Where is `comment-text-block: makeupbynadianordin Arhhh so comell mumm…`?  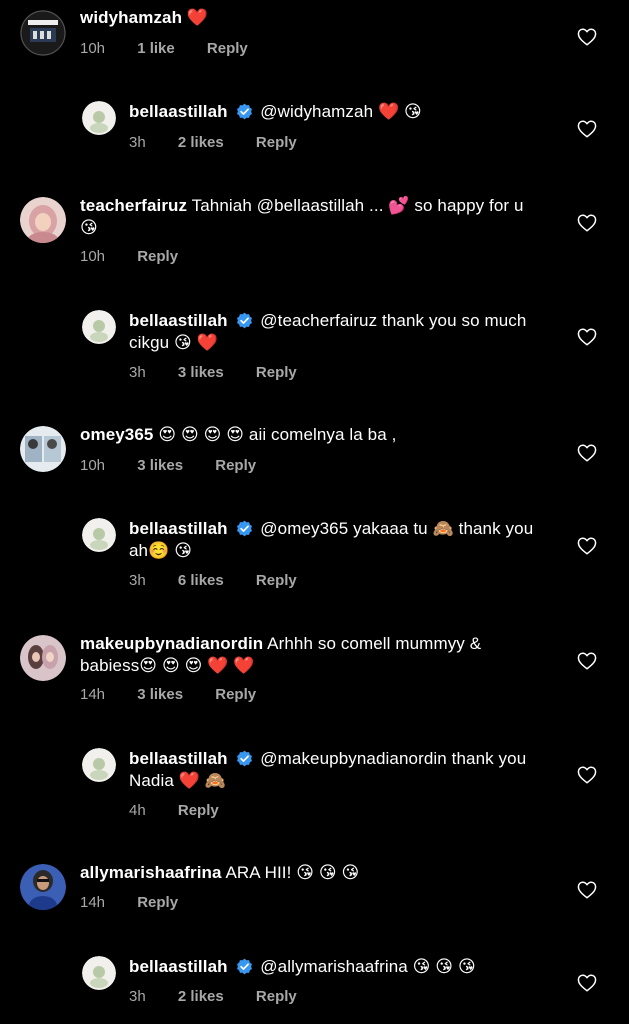 comment-text-block: makeupbynadianordin Arhhh so comell mumm… is located at coordinates (312, 655).